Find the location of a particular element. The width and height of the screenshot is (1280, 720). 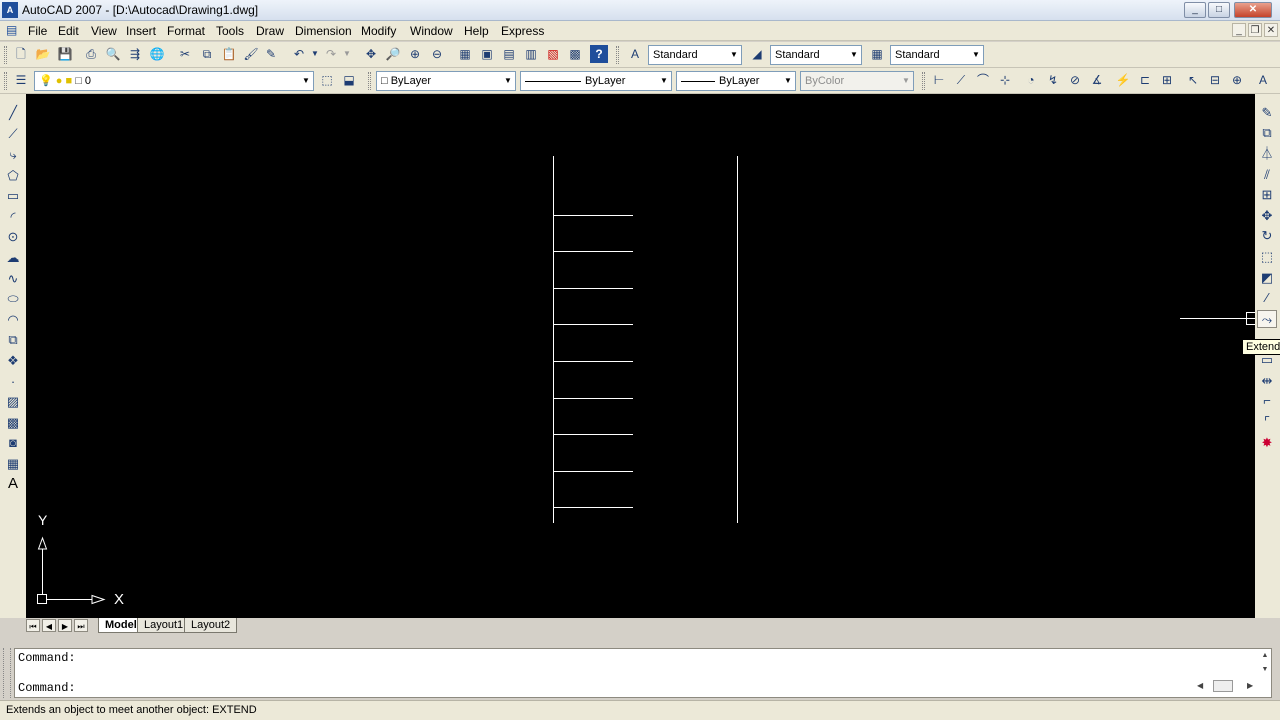

dimension-style-select: Standard ▼ is located at coordinates (816, 55).